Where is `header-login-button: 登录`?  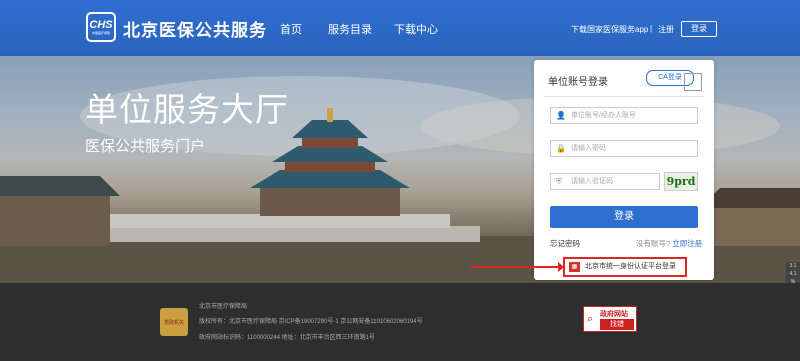
header-login-button: 登录 is located at coordinates (699, 29).